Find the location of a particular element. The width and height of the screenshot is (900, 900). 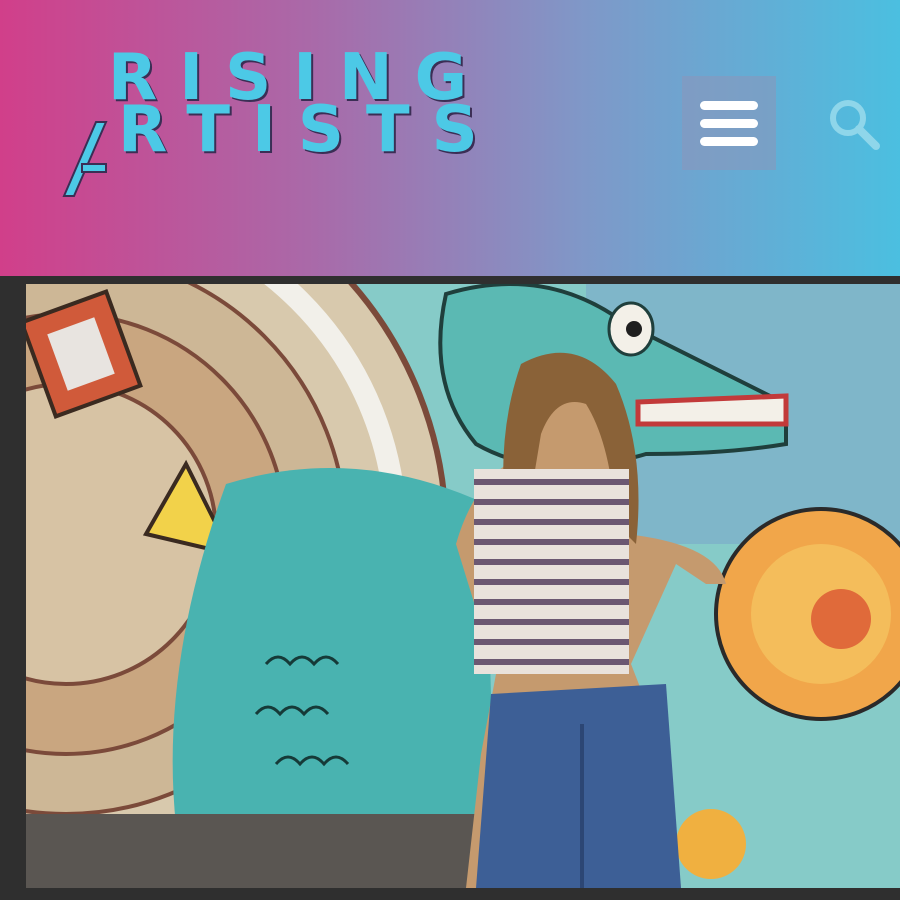

menu-bar-middle is located at coordinates (729, 123).